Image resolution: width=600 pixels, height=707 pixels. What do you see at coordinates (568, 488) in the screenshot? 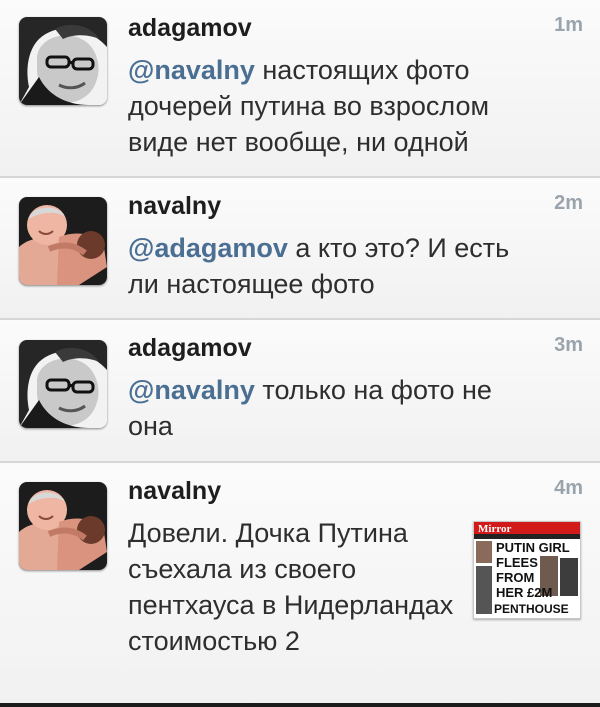
I see `tweet-timestamp: 4m` at bounding box center [568, 488].